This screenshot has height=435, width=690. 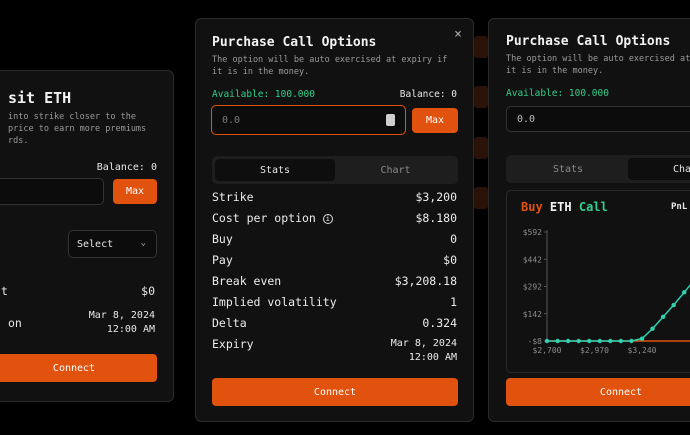 I want to click on available-amount: Available: 100.000, so click(x=263, y=94).